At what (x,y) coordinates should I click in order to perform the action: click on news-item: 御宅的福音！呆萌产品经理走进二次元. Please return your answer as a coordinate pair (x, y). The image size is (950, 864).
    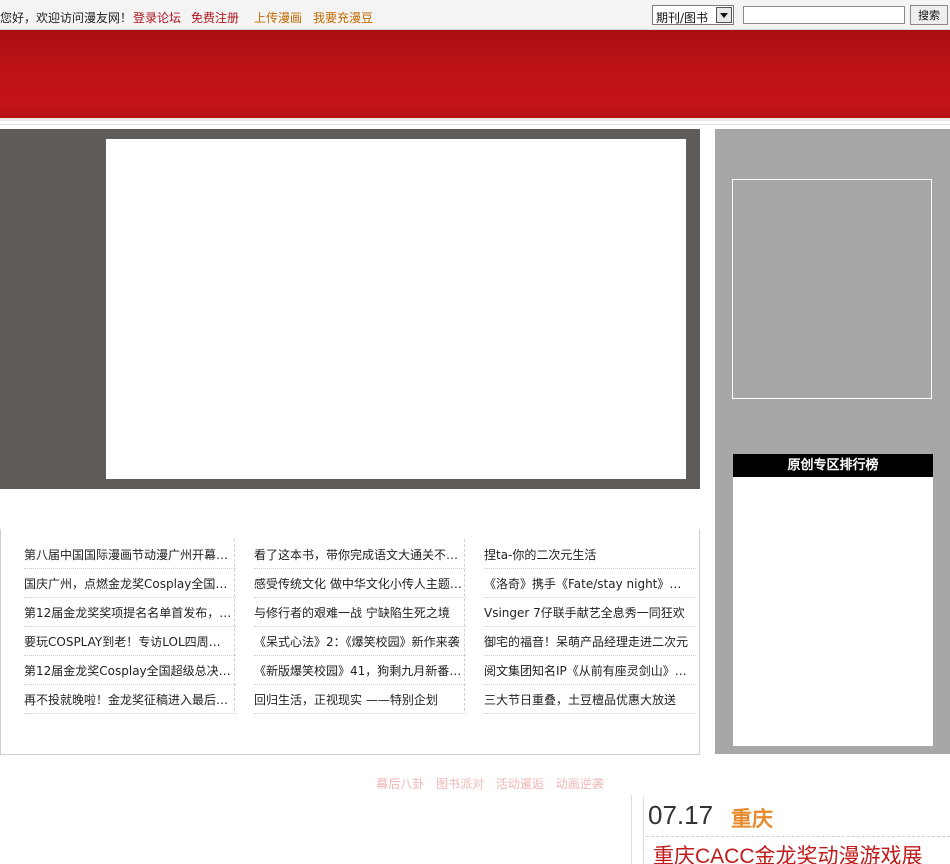
    Looking at the image, I should click on (590, 642).